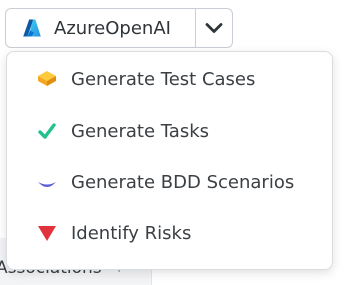 The image size is (361, 285). Describe the element at coordinates (131, 233) in the screenshot. I see `menu-item-label: Identify Risks` at that location.